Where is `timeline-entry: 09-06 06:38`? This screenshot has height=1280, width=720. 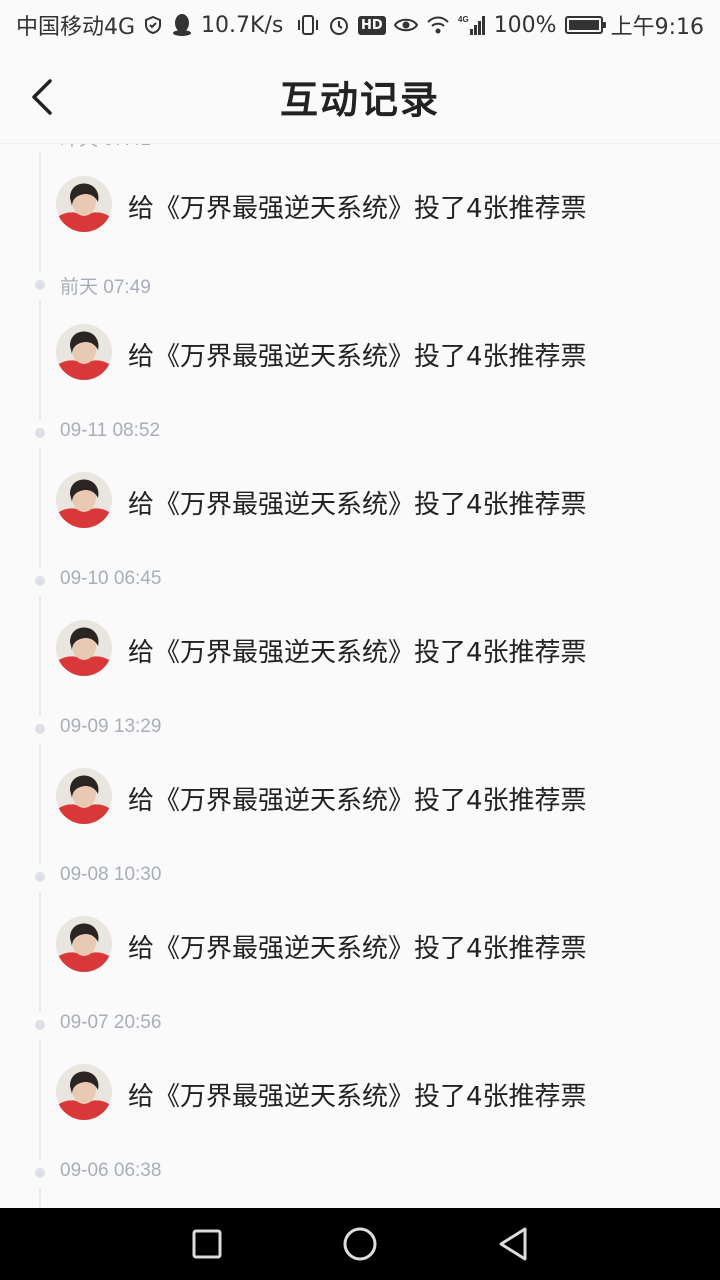
timeline-entry: 09-06 06:38 is located at coordinates (360, 1117).